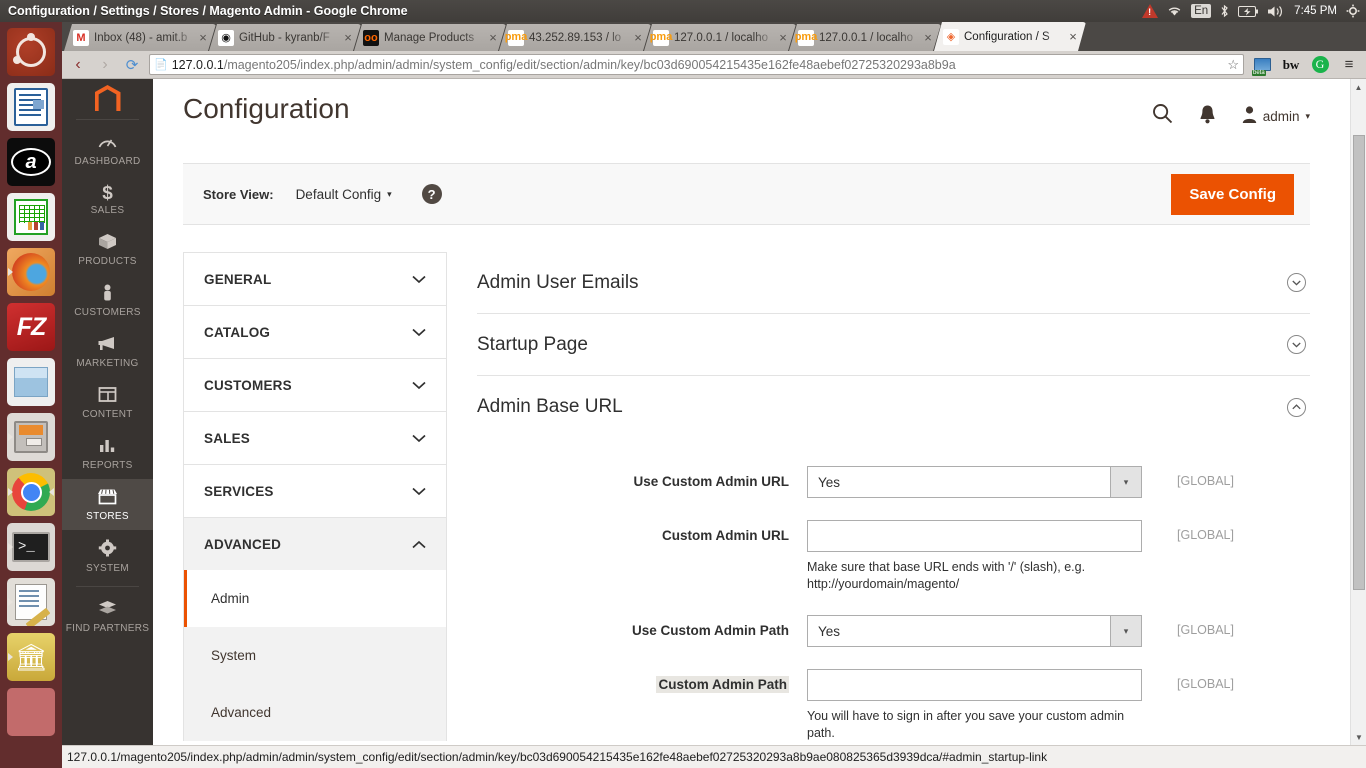  Describe the element at coordinates (105, 65) in the screenshot. I see `forward-button: ›` at that location.